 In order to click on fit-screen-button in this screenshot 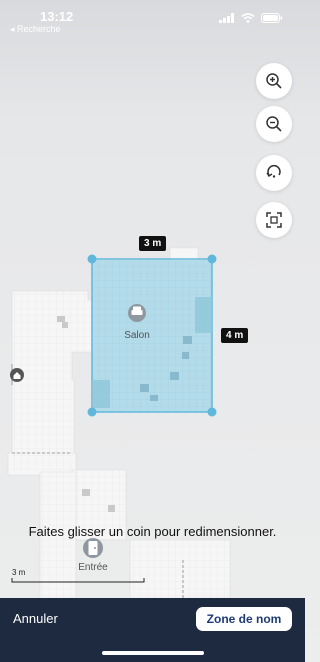, I will do `click(274, 220)`.